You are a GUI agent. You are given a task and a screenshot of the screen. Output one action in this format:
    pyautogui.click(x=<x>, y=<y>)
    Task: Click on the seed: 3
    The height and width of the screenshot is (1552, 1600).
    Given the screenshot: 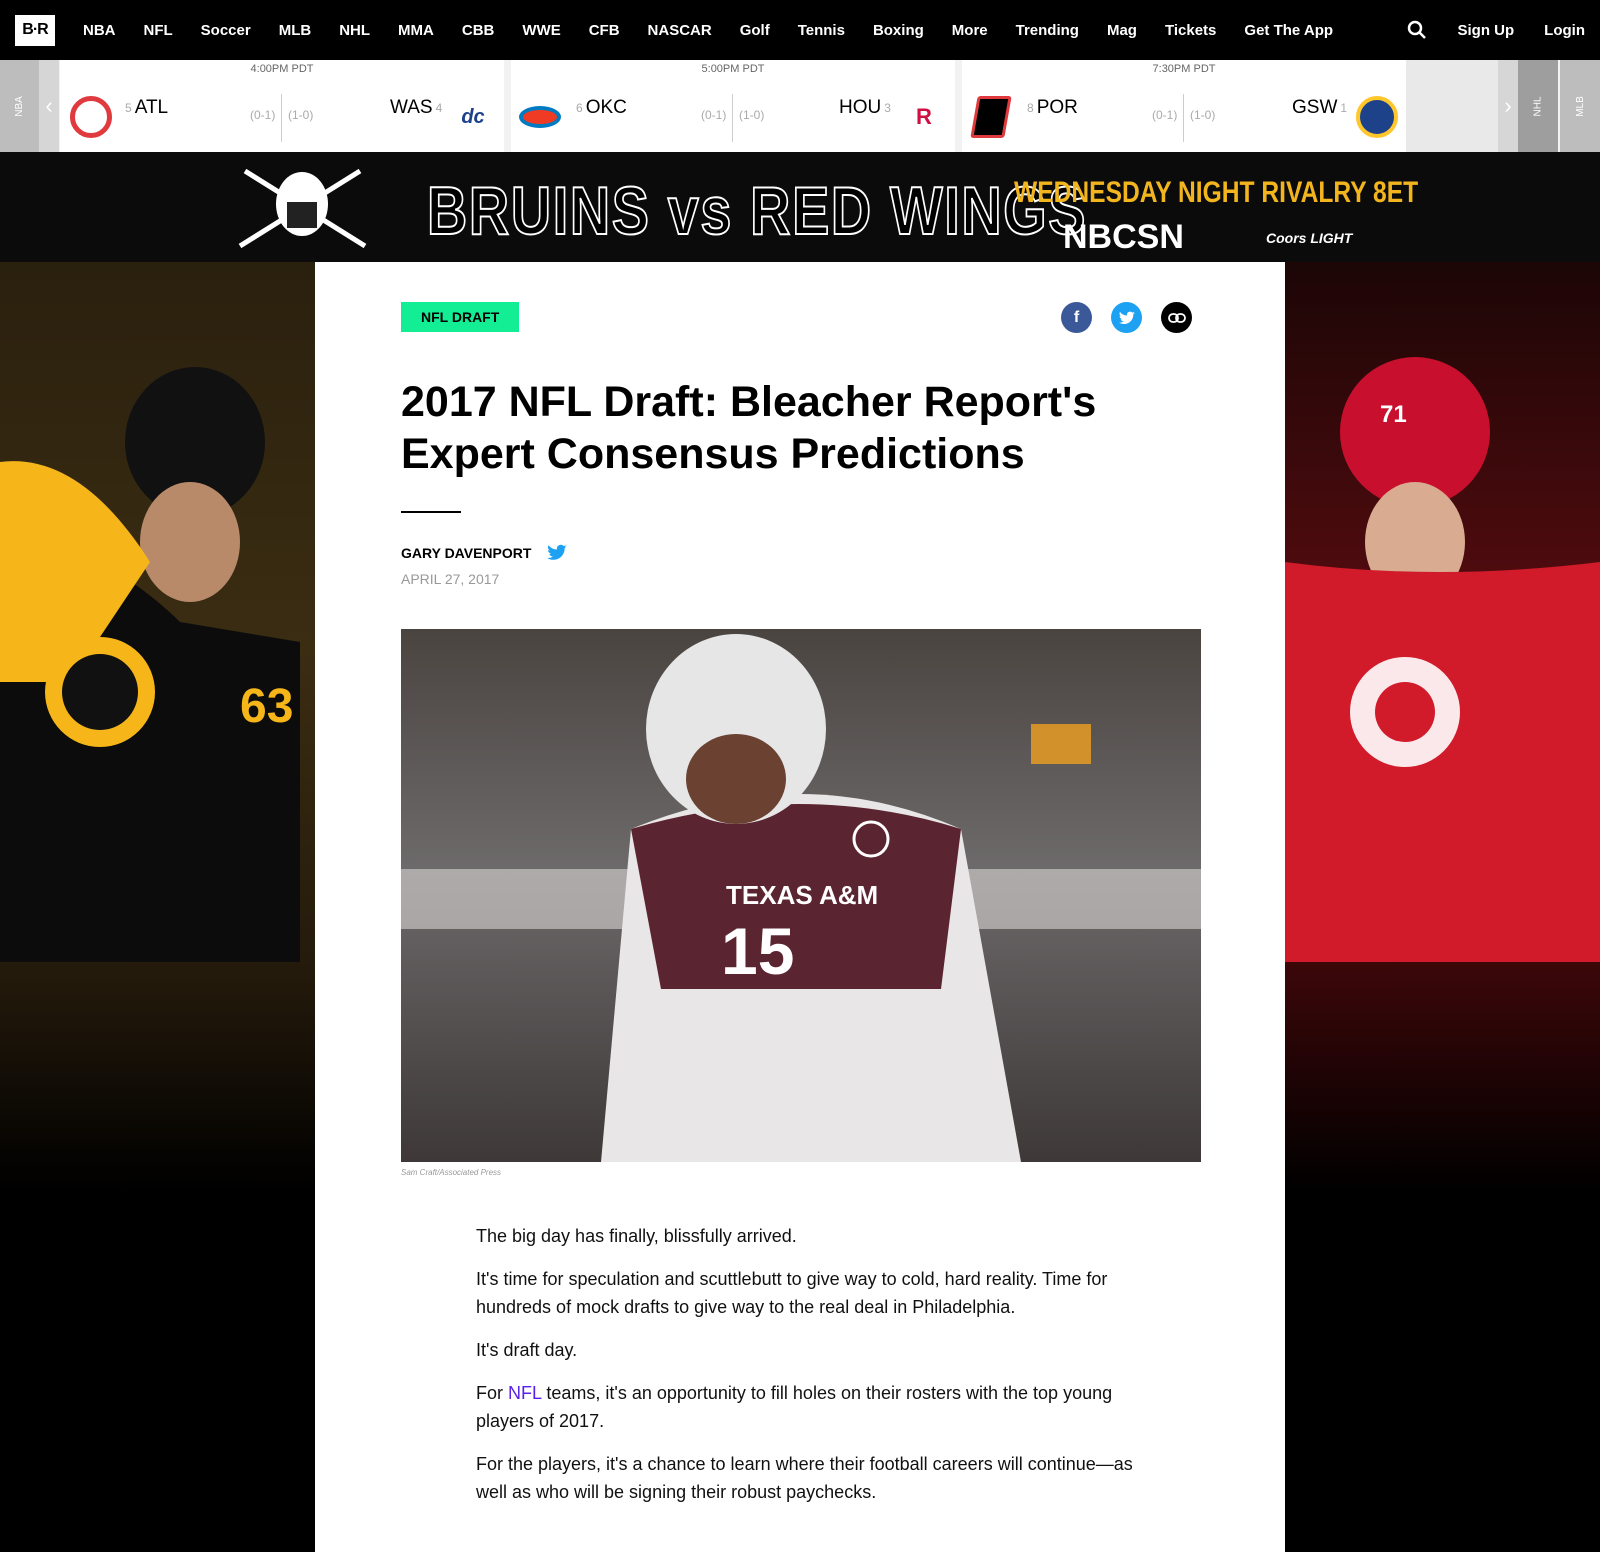 What is the action you would take?
    pyautogui.click(x=887, y=108)
    